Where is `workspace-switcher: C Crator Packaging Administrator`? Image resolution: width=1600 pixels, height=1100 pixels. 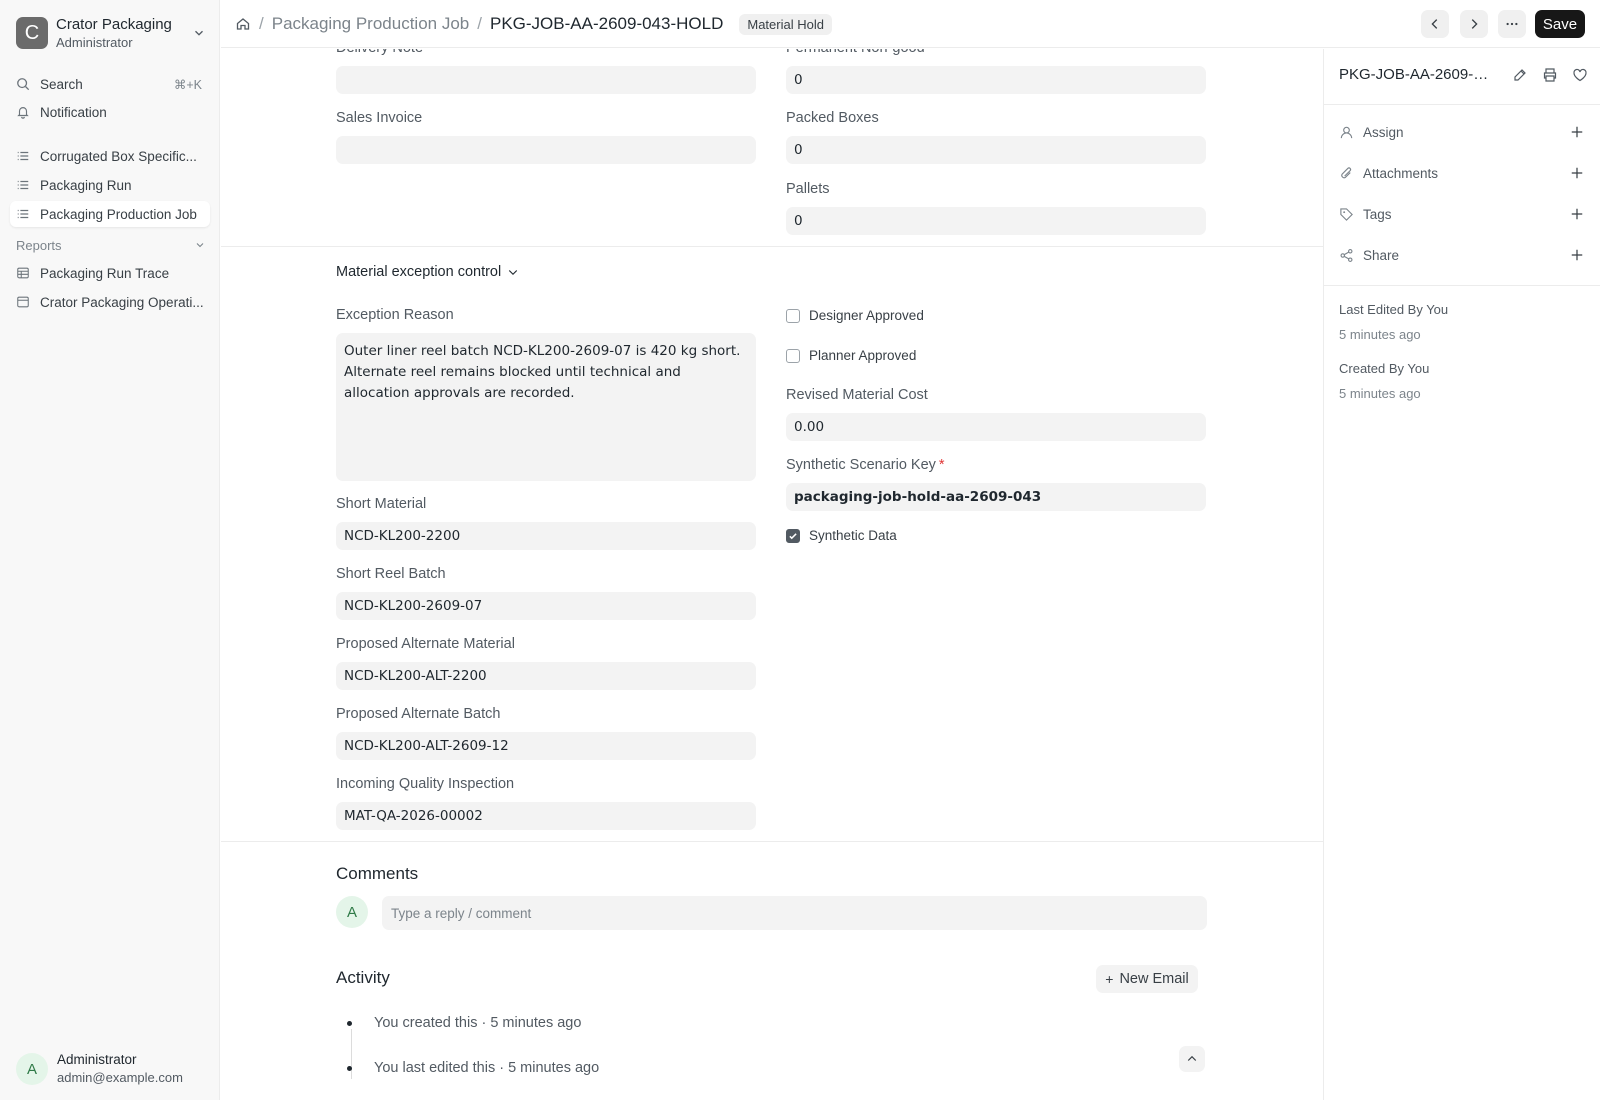 workspace-switcher: C Crator Packaging Administrator is located at coordinates (111, 33).